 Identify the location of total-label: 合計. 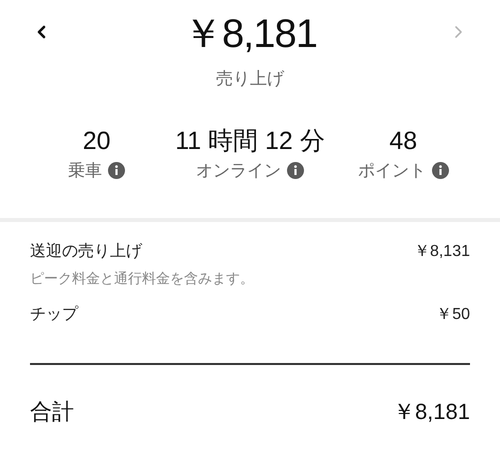
(52, 412).